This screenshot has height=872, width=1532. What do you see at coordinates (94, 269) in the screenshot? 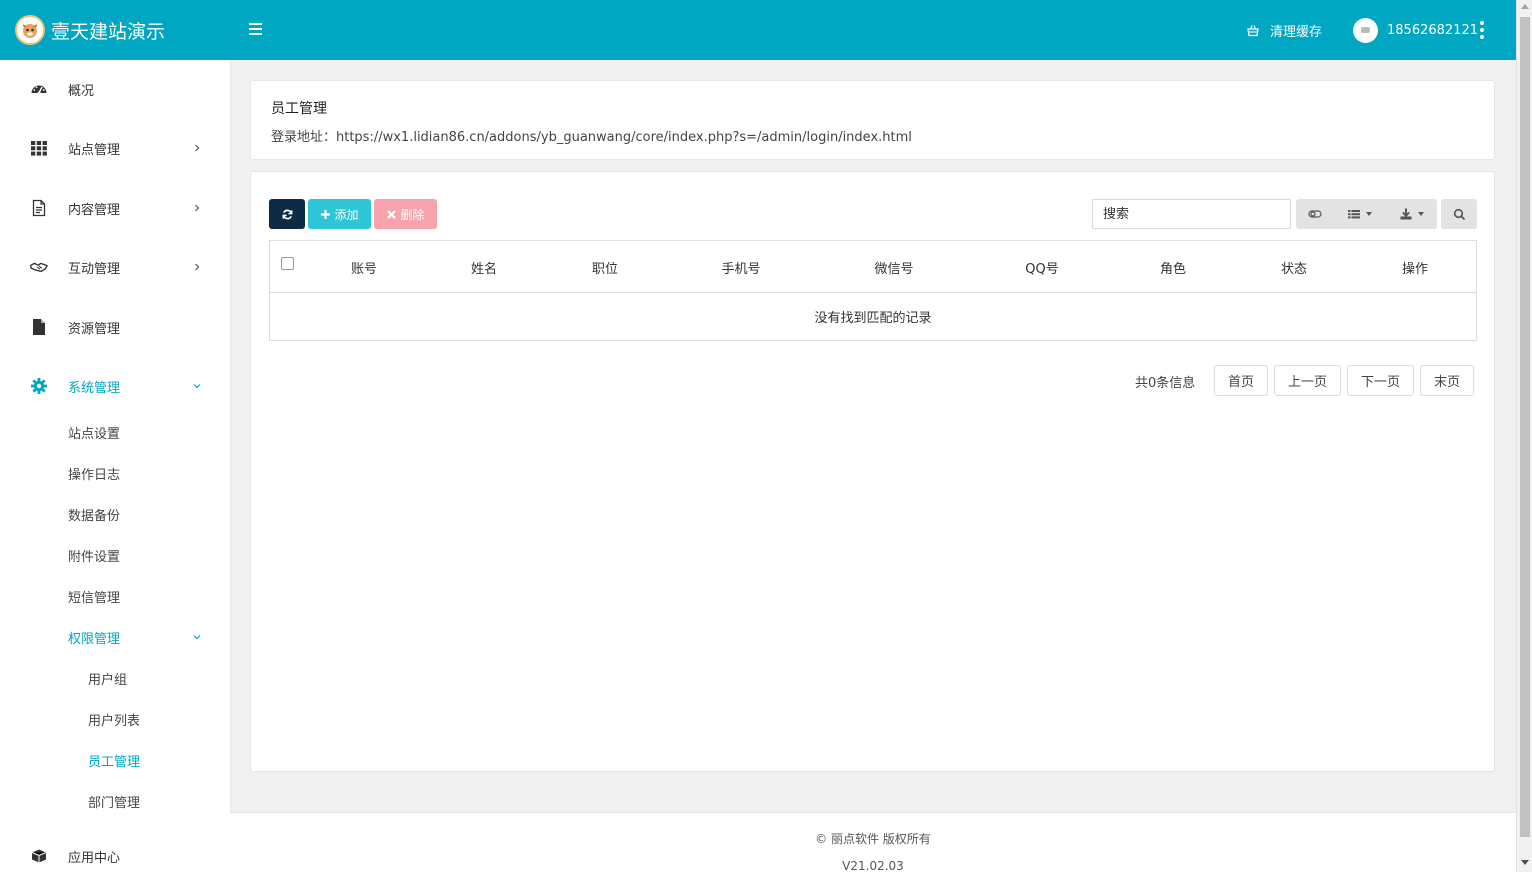
I see `sidebar-item-label: 互动管理` at bounding box center [94, 269].